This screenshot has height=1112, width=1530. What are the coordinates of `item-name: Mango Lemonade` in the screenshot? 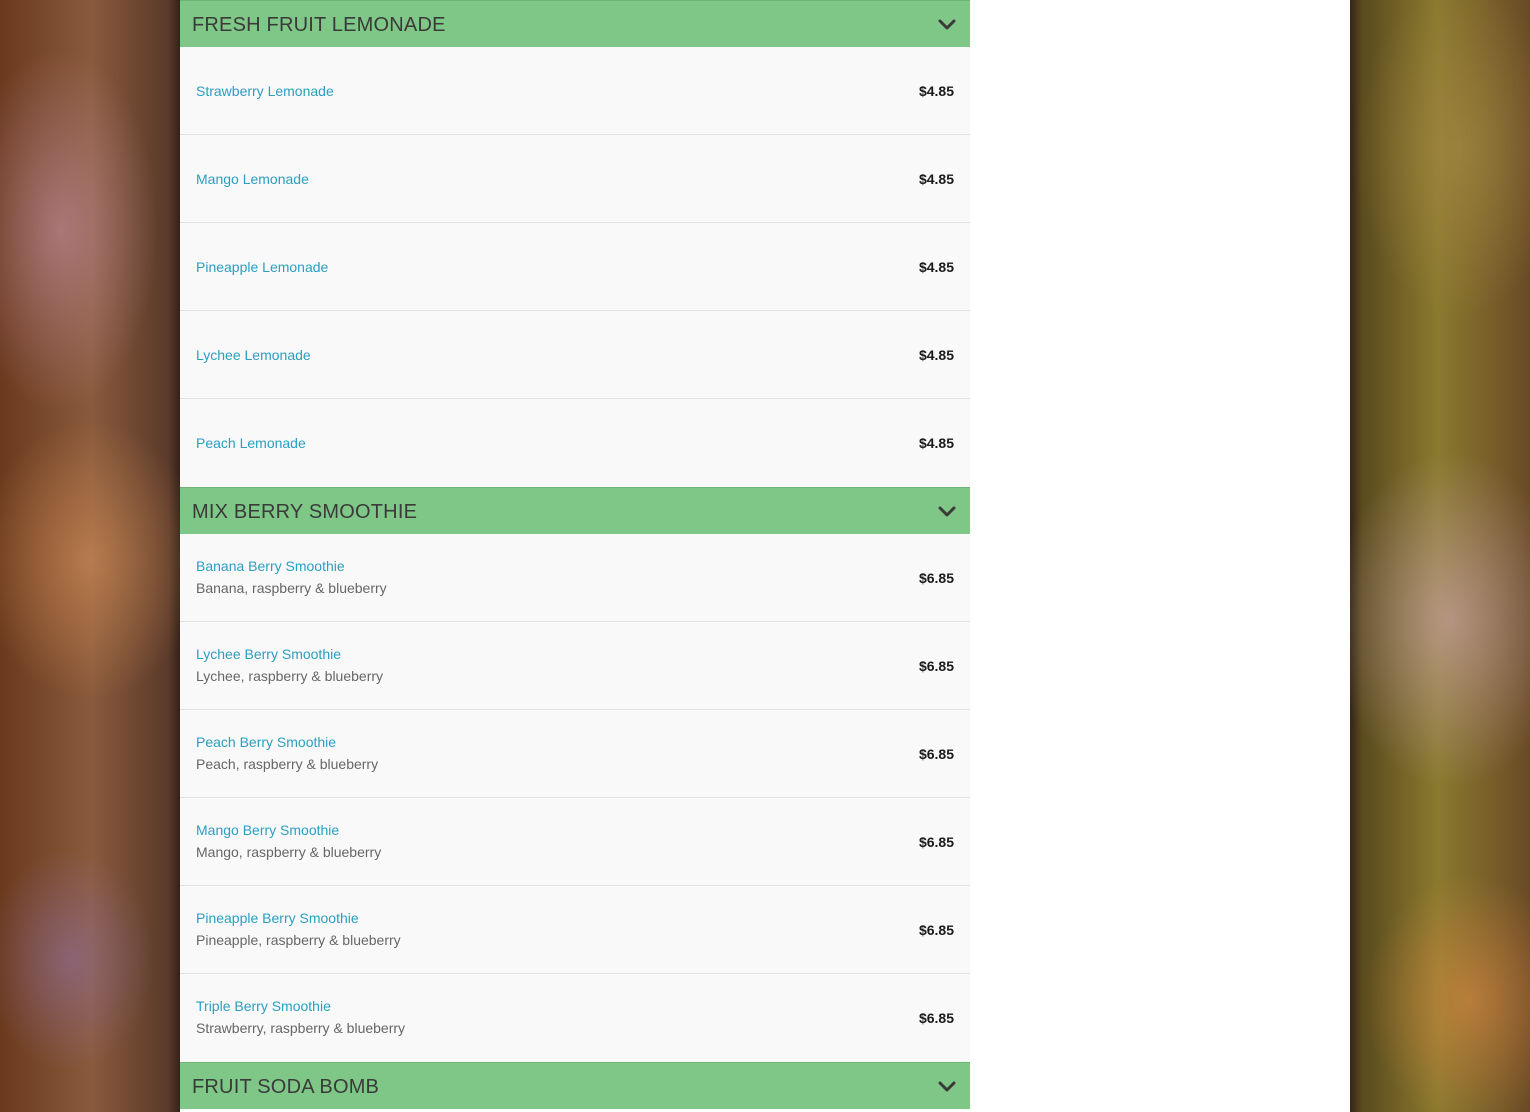 It's located at (252, 179).